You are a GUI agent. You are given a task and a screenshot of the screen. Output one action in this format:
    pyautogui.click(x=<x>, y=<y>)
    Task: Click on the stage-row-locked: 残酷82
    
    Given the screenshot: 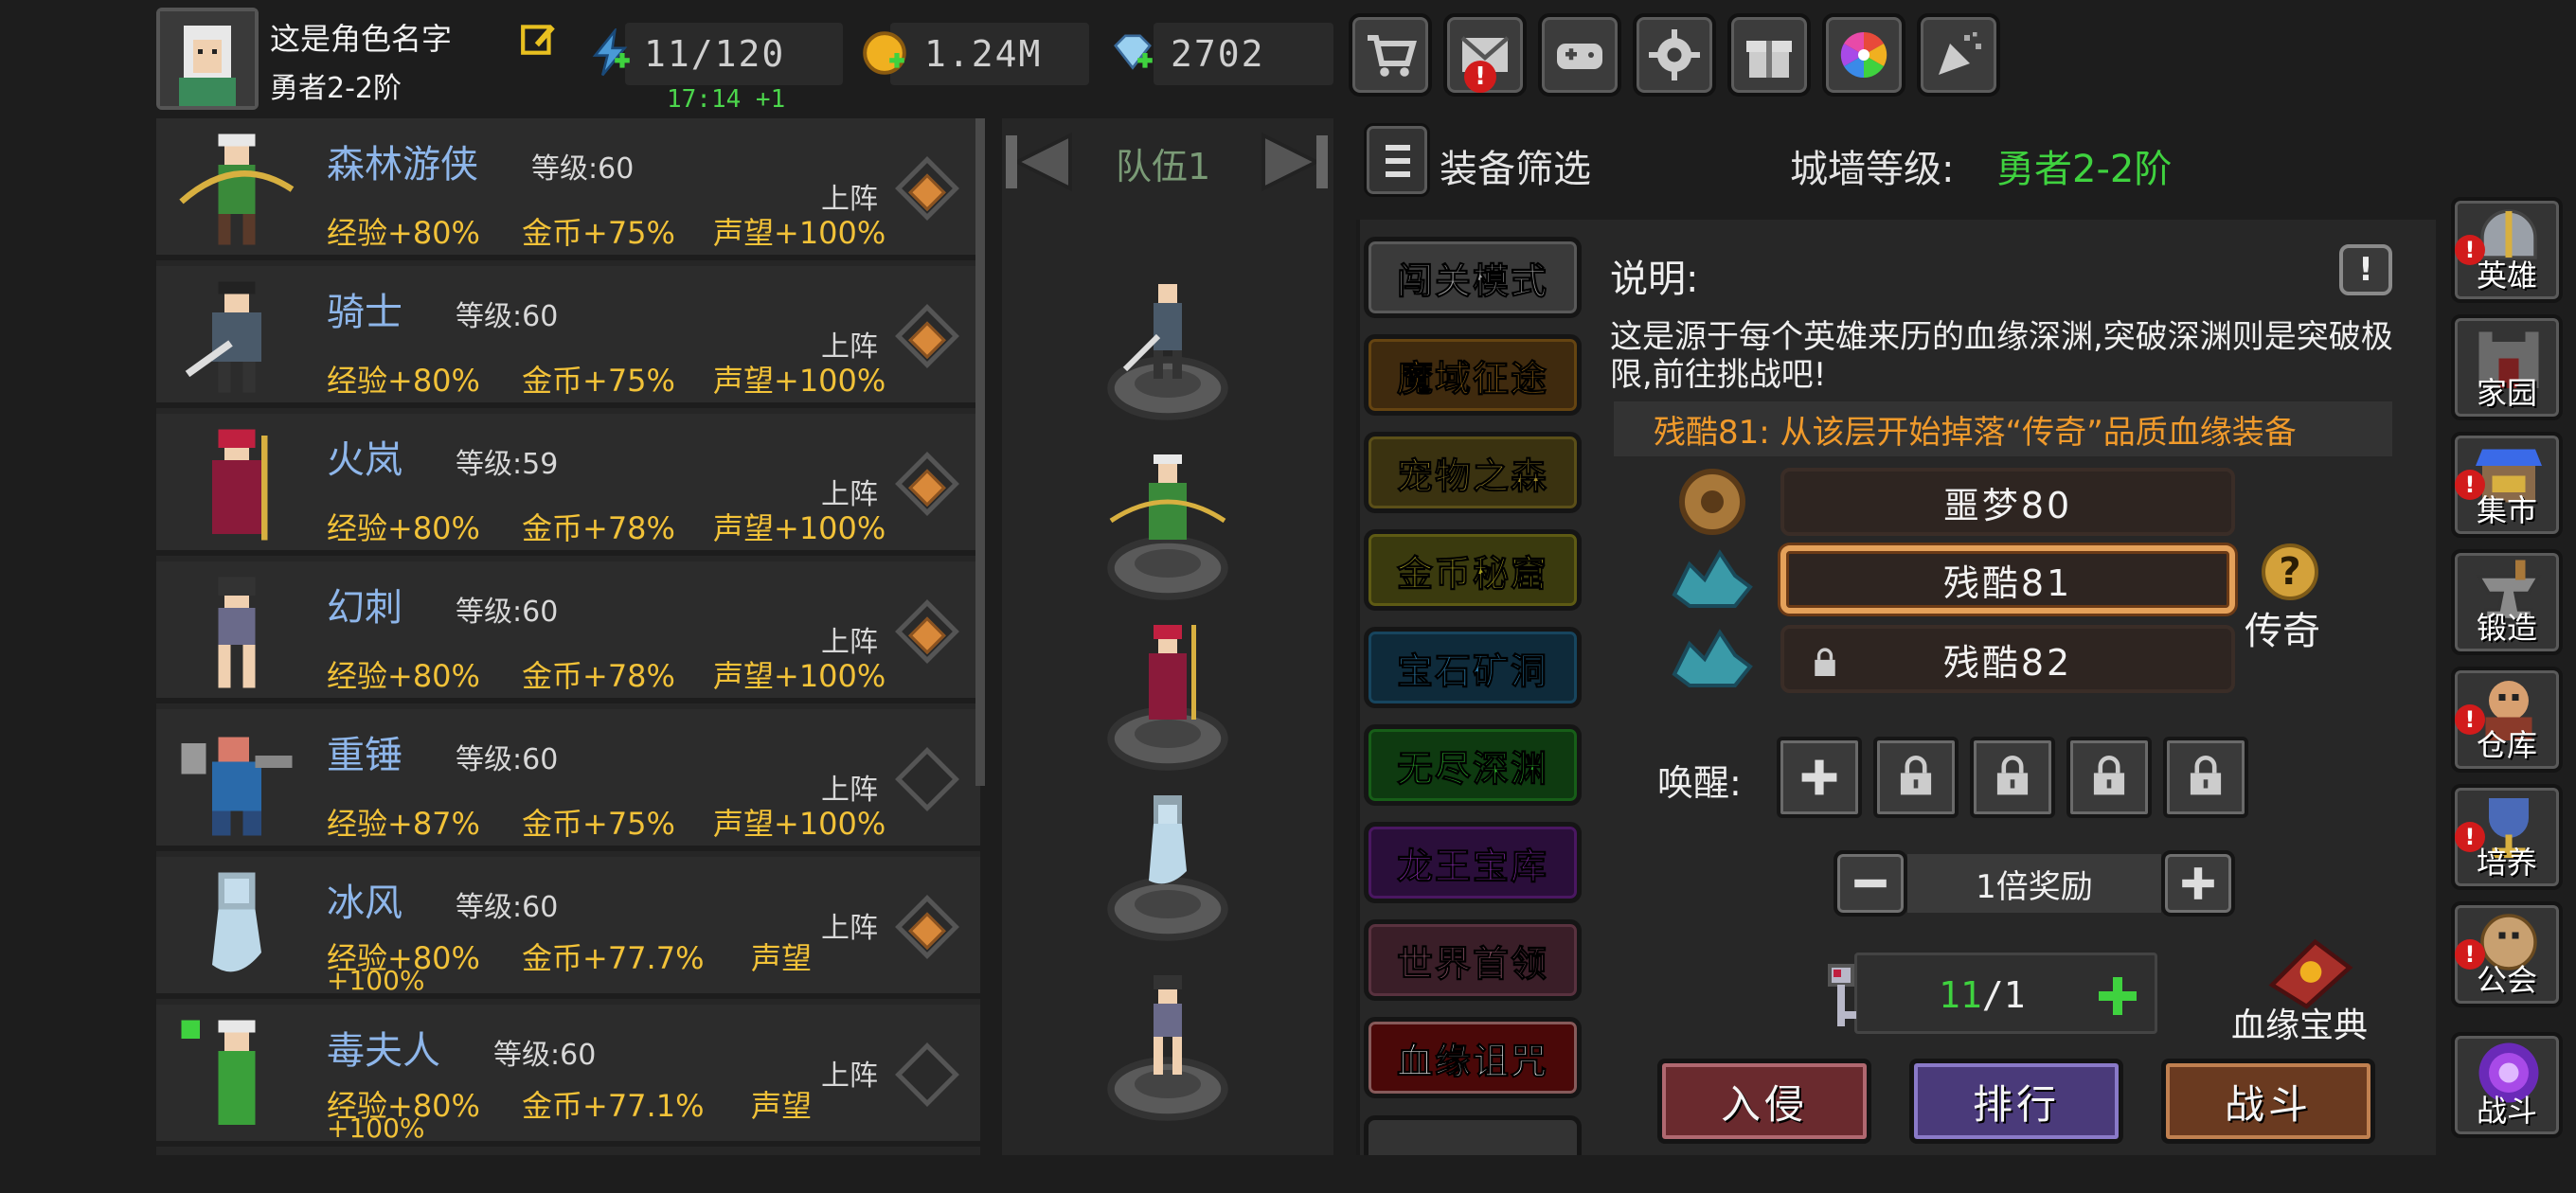 What is the action you would take?
    pyautogui.click(x=2007, y=659)
    